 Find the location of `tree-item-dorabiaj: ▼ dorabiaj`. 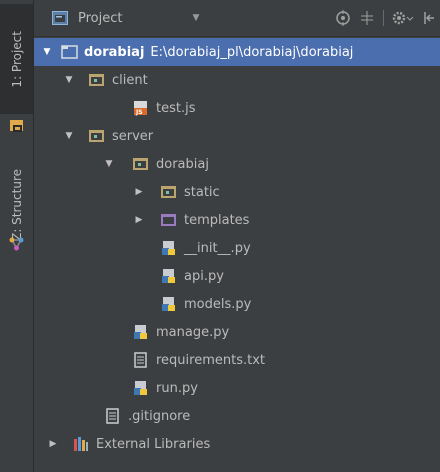

tree-item-dorabiaj: ▼ dorabiaj is located at coordinates (237, 164).